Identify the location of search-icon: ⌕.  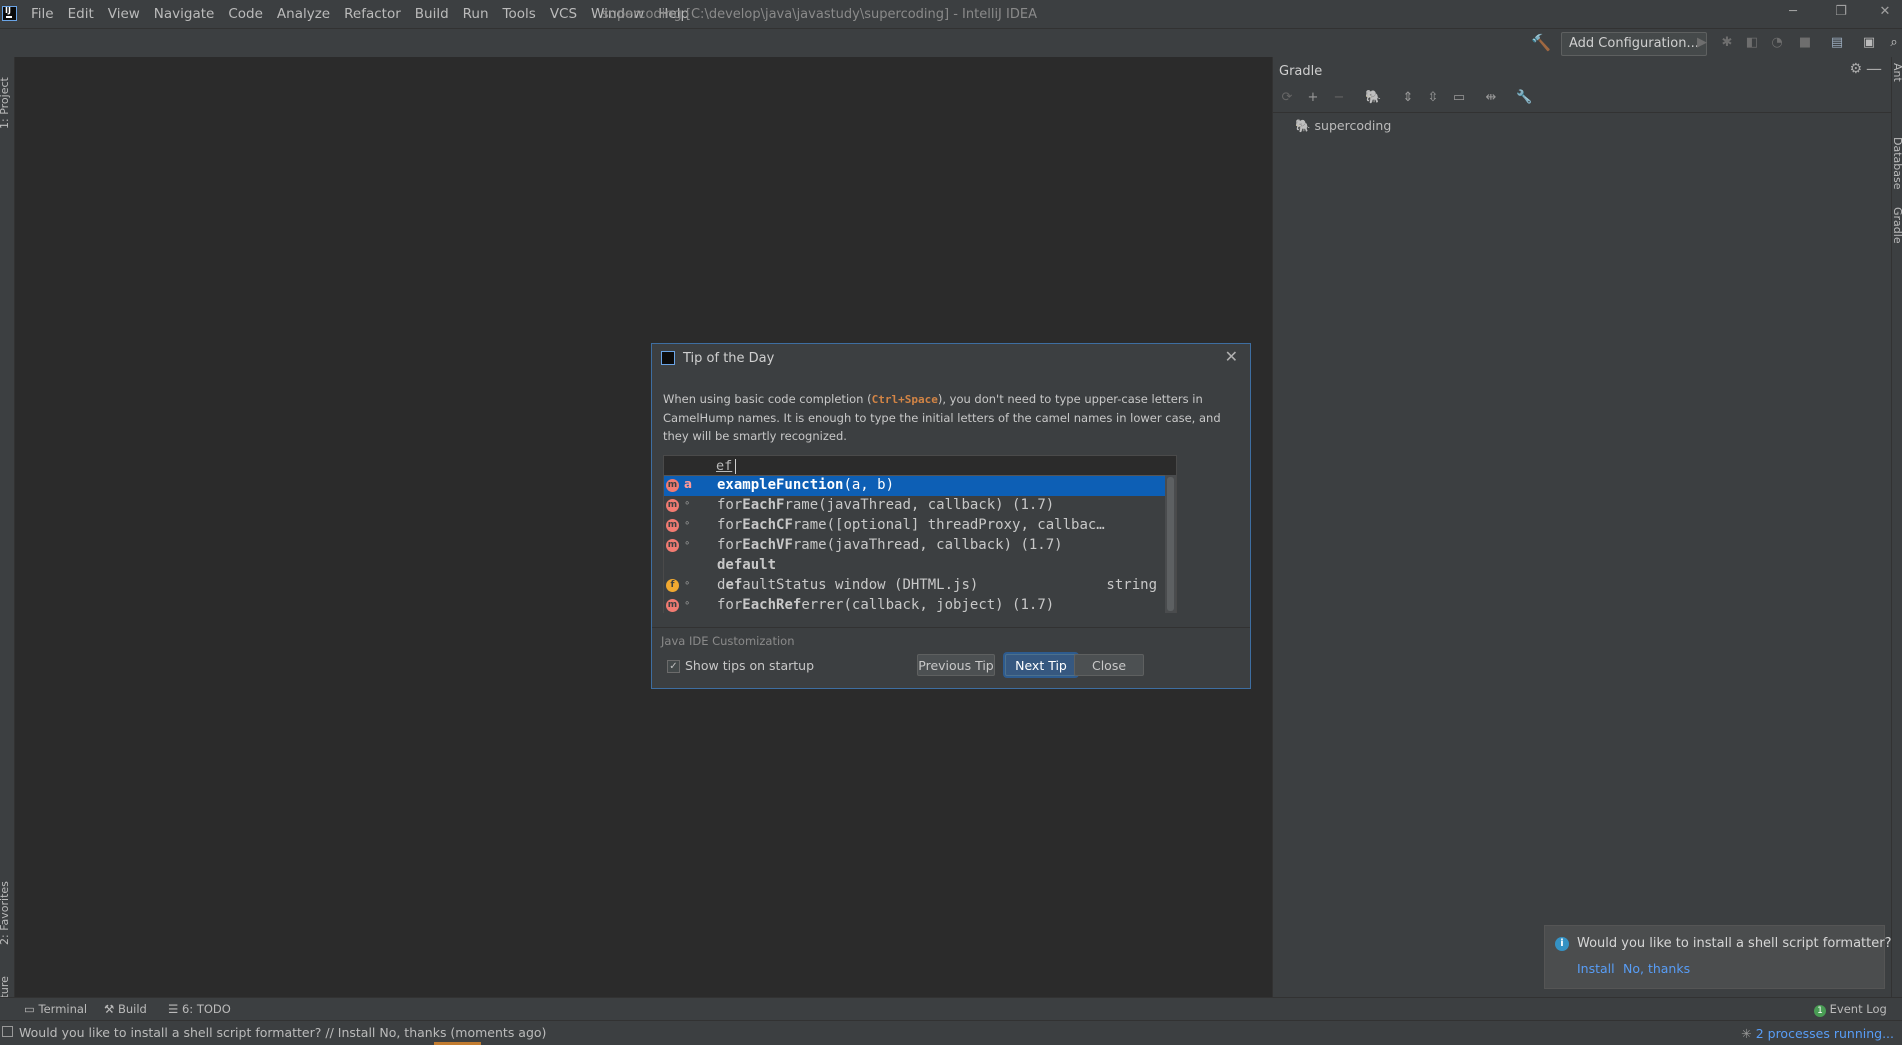
(1894, 43).